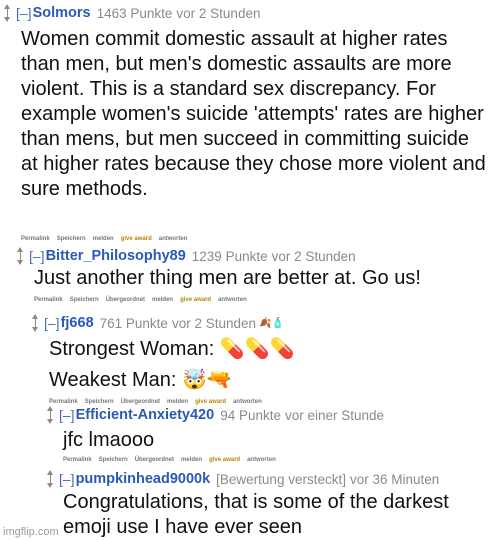 Image resolution: width=500 pixels, height=540 pixels. I want to click on points: 1463 Punkte, so click(134, 13).